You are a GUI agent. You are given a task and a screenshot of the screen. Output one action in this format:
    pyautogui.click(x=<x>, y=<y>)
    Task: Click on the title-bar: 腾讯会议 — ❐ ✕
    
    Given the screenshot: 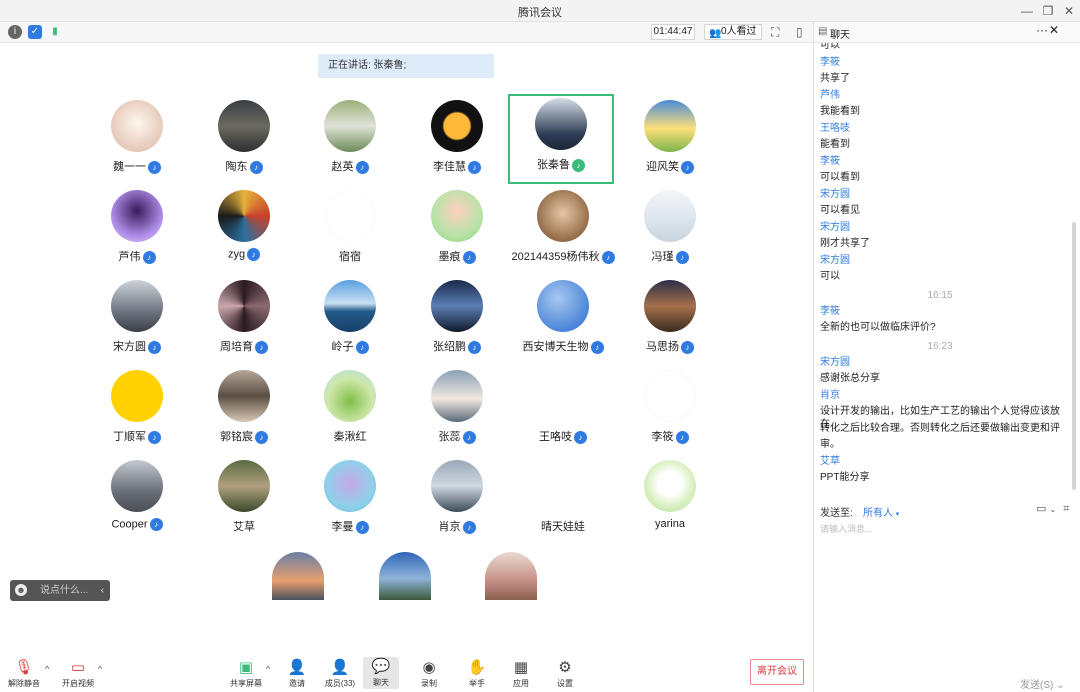 What is the action you would take?
    pyautogui.click(x=540, y=11)
    